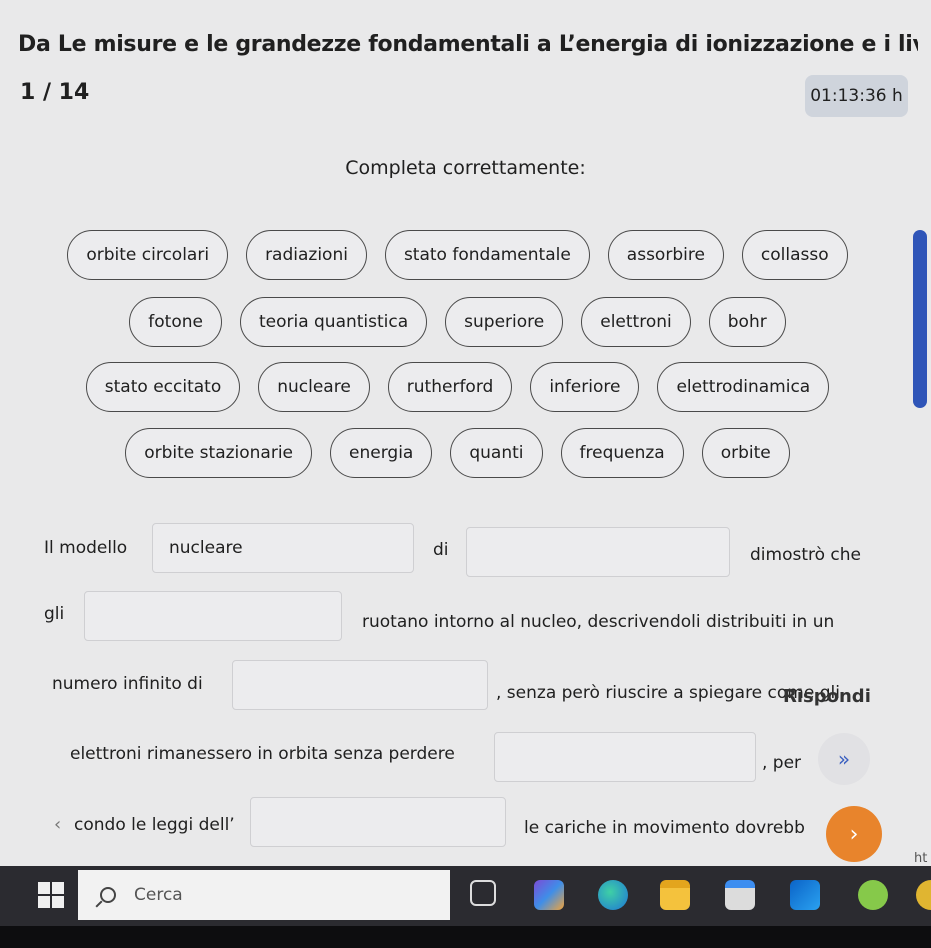  What do you see at coordinates (283, 548) in the screenshot?
I see `answer-blank-1: nucleare` at bounding box center [283, 548].